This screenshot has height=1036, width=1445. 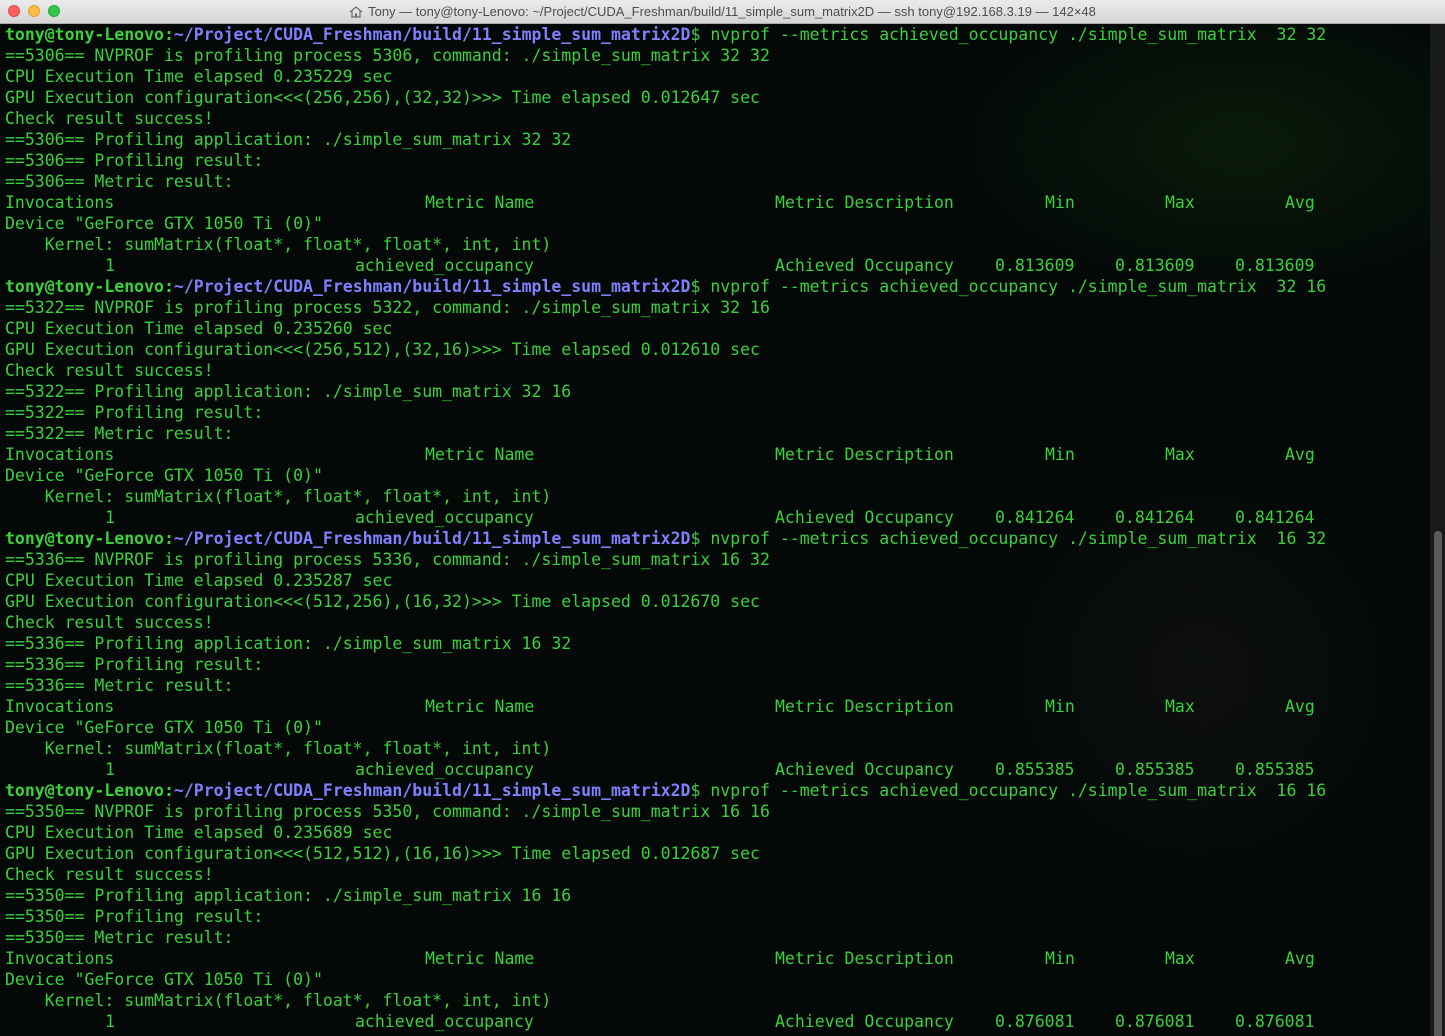 I want to click on scrollbar, so click(x=1437, y=530).